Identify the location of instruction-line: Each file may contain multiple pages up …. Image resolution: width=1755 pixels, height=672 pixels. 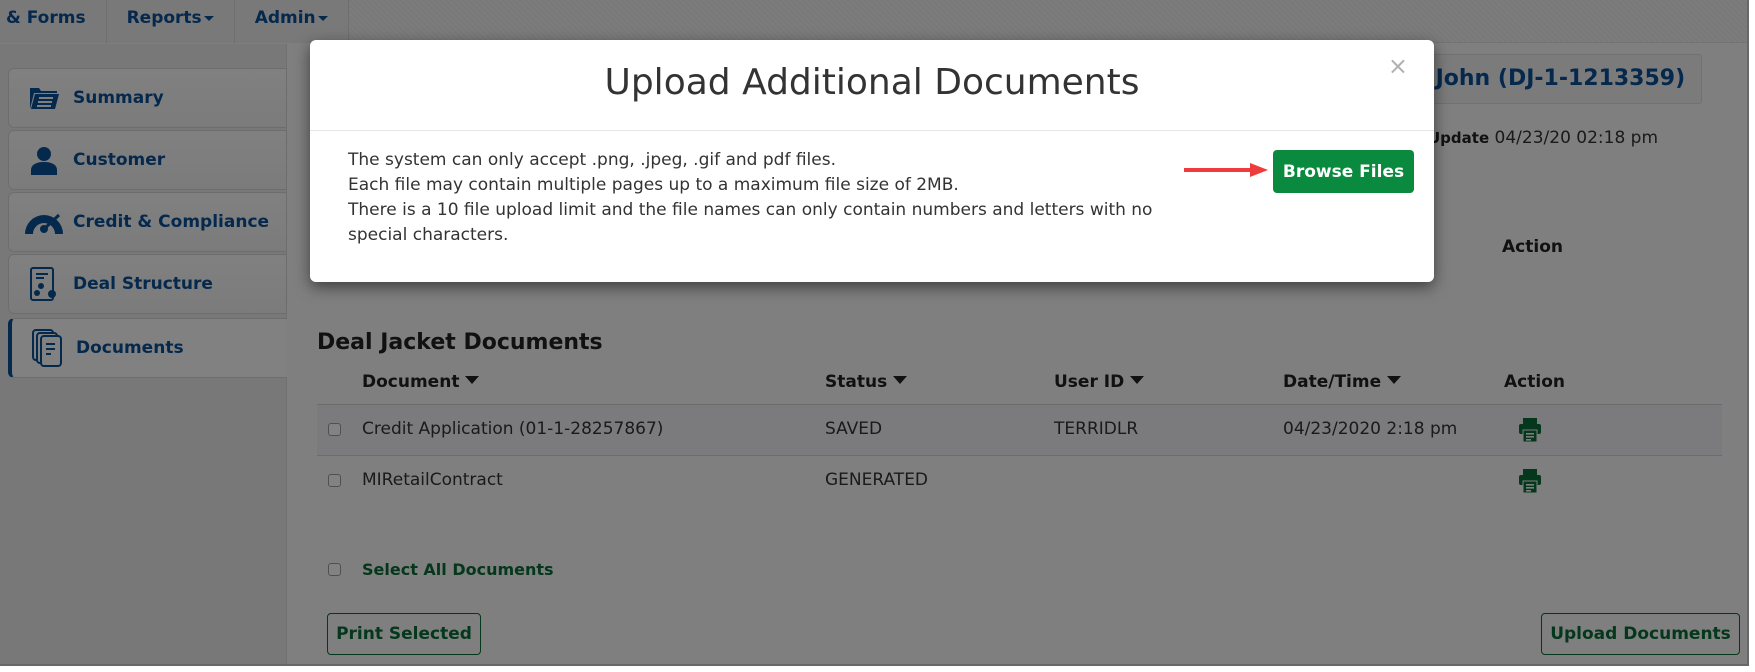
(653, 185).